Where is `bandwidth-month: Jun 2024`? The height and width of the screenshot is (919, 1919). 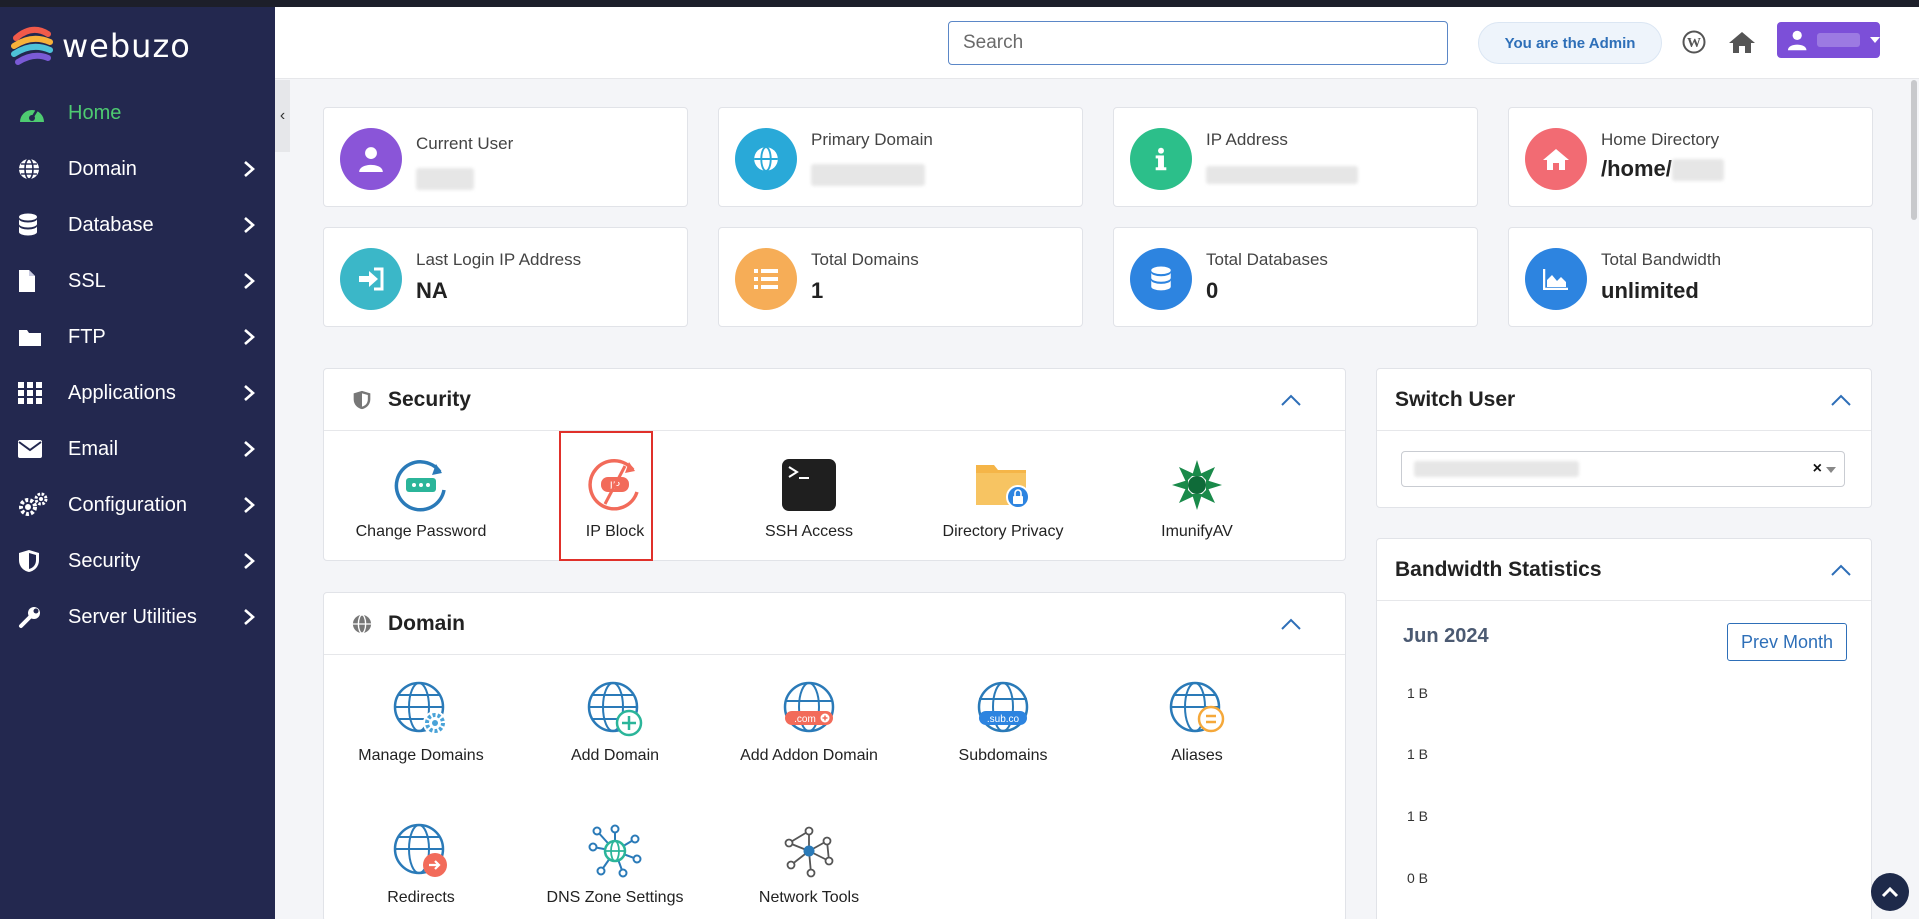 bandwidth-month: Jun 2024 is located at coordinates (1446, 636).